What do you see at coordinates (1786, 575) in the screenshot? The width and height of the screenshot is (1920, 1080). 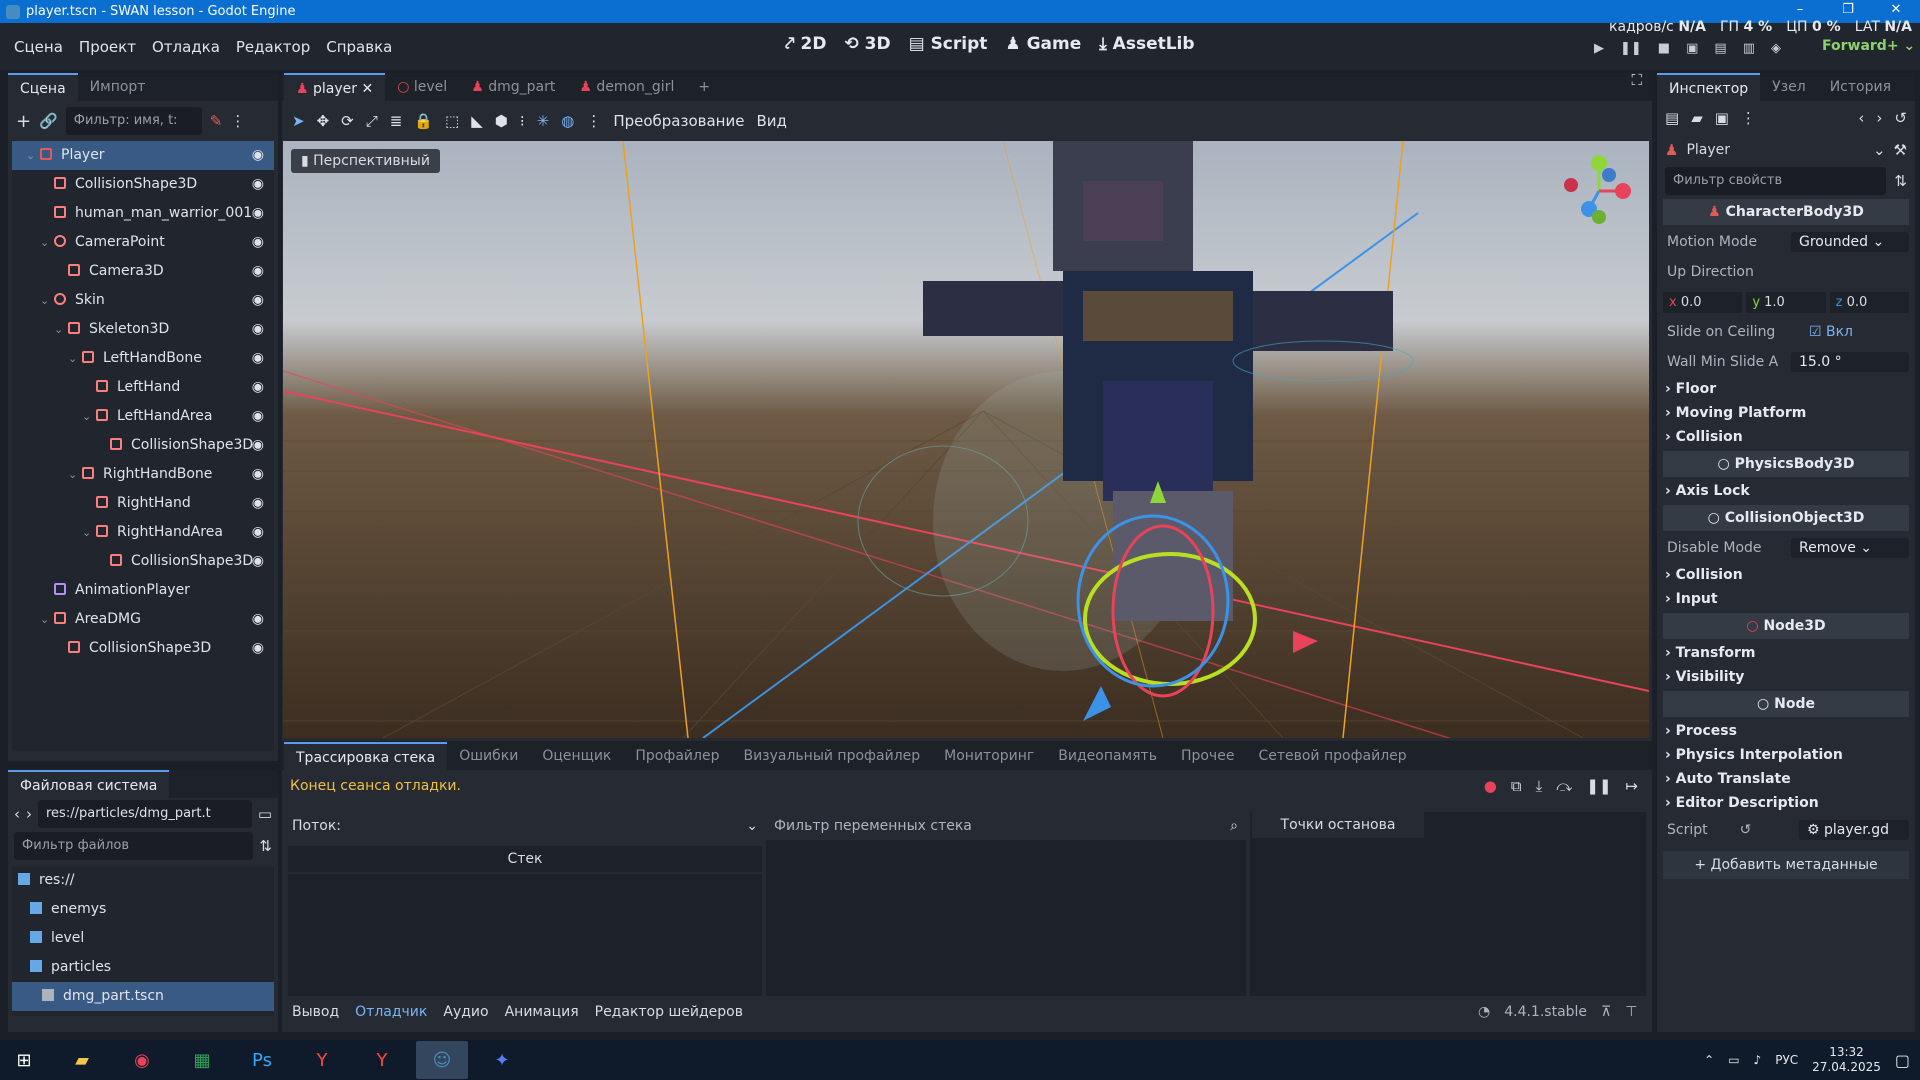 I see `section-collision-2: › Collision` at bounding box center [1786, 575].